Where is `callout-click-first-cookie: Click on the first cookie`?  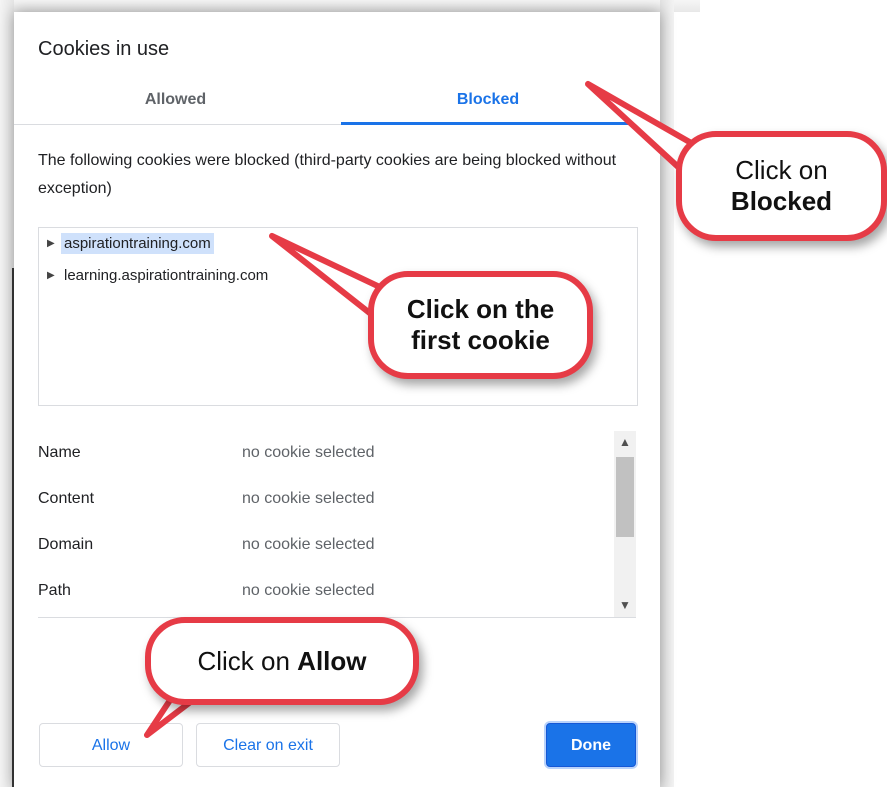 callout-click-first-cookie: Click on the first cookie is located at coordinates (480, 325).